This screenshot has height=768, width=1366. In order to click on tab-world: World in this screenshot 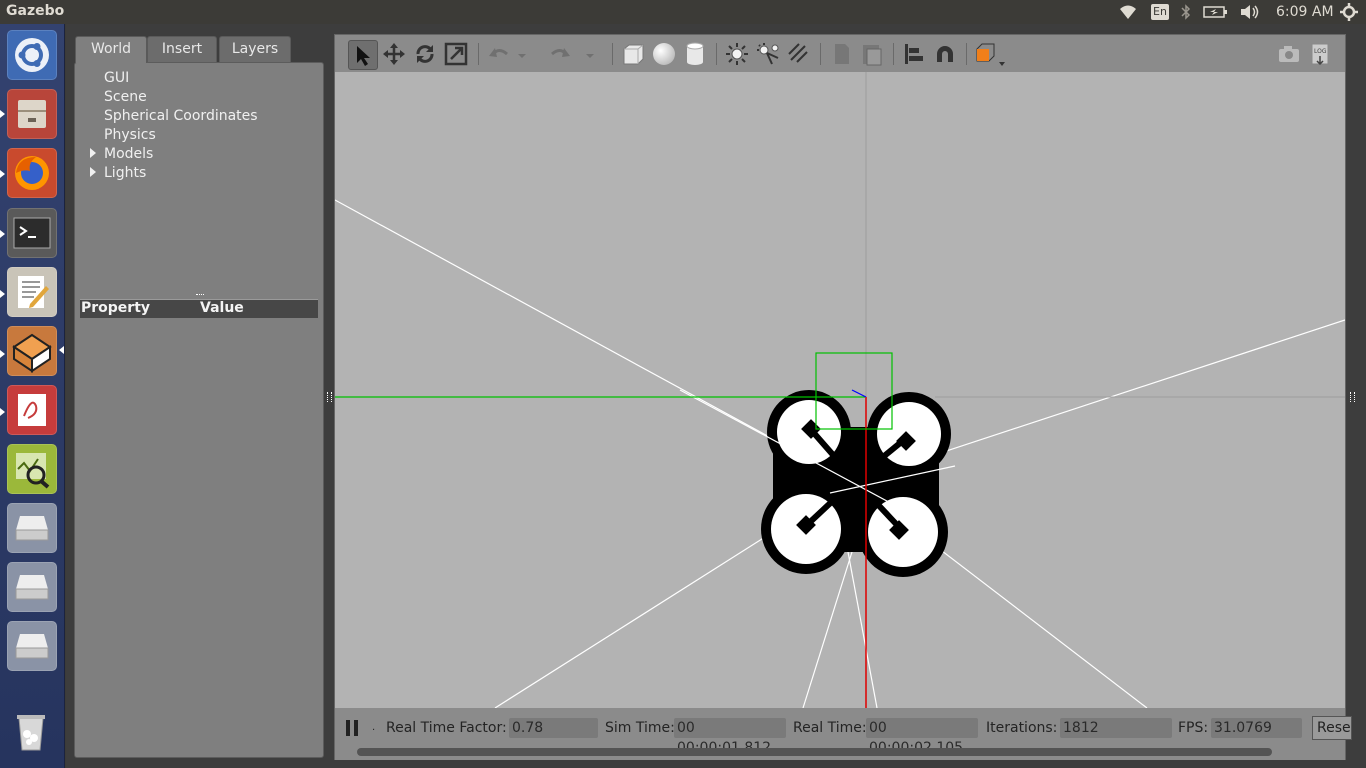, I will do `click(111, 49)`.